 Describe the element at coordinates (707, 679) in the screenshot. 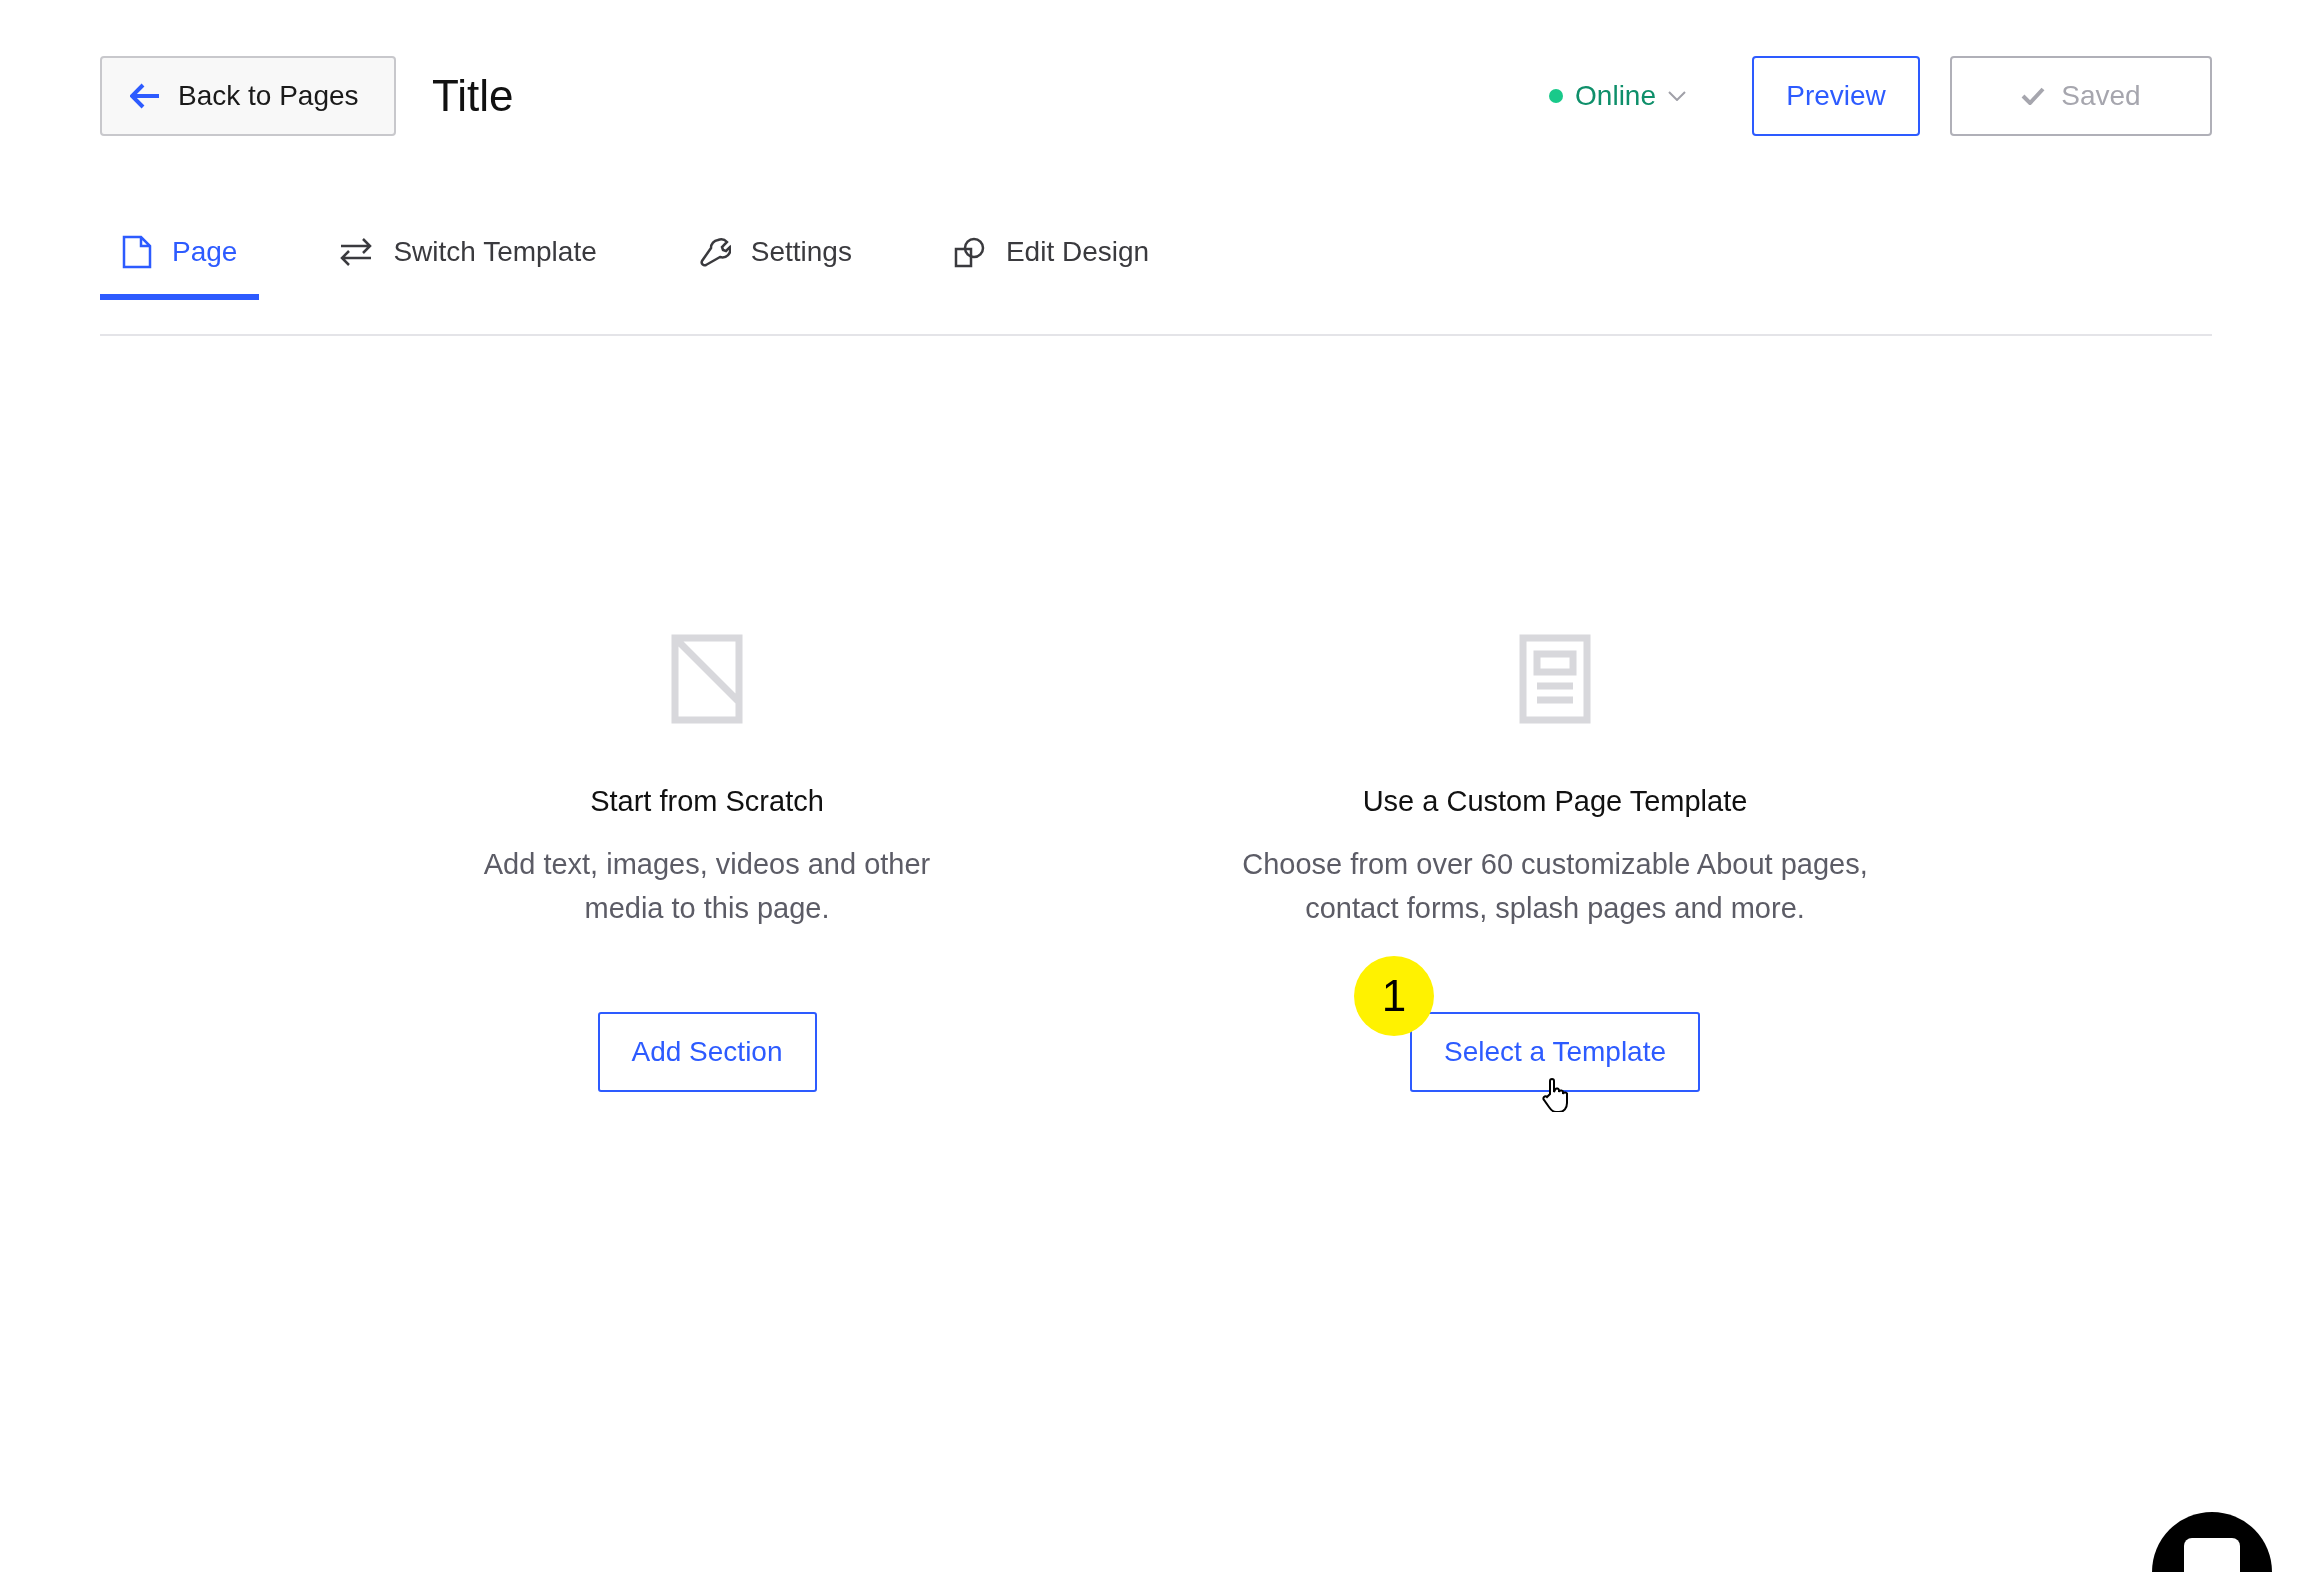

I see `blank-page-icon` at that location.